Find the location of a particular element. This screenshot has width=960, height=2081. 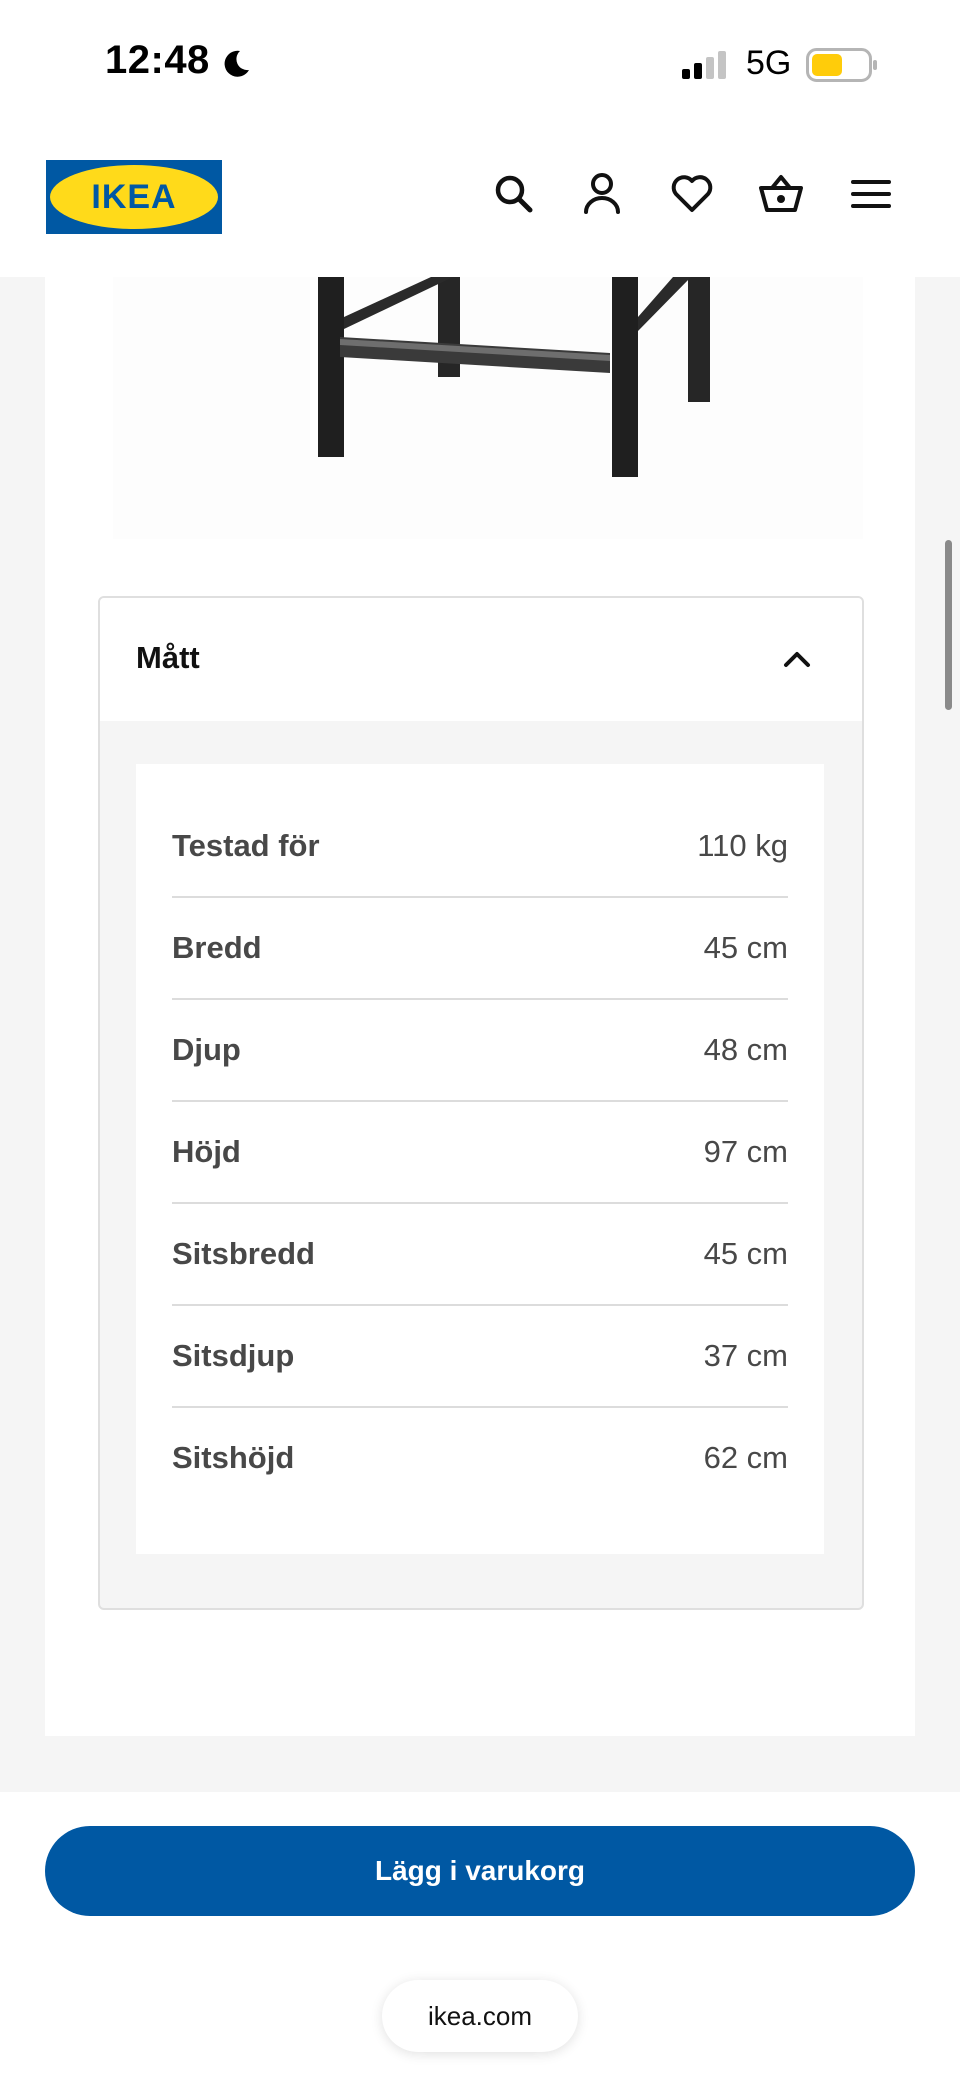

chevron-up-icon is located at coordinates (797, 659).